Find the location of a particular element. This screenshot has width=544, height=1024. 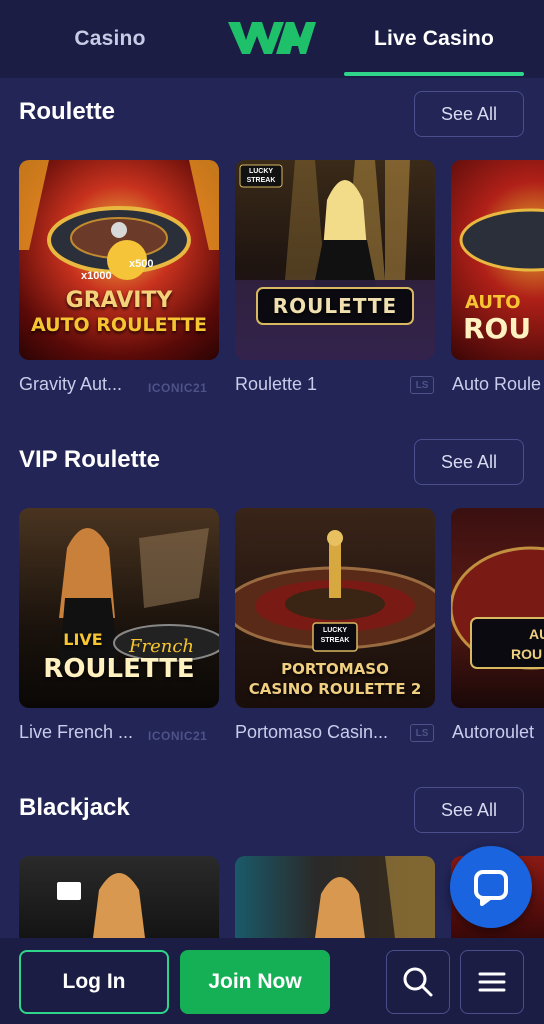

chat-bubble-icon is located at coordinates (491, 887).